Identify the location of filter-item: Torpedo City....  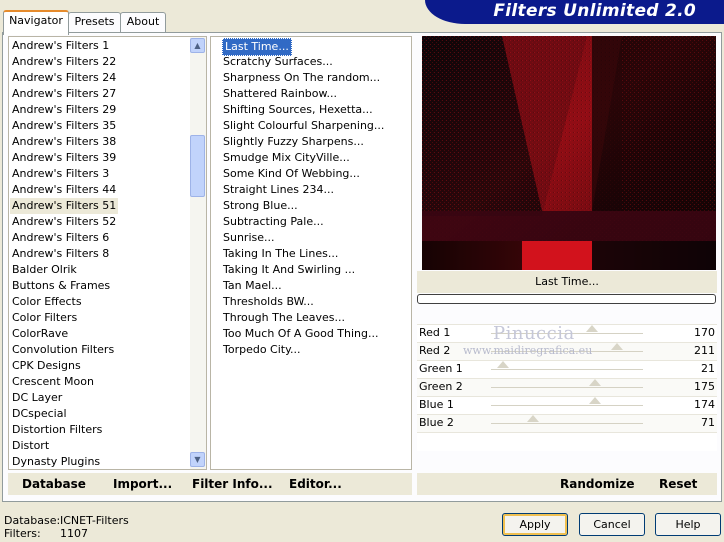
(262, 350).